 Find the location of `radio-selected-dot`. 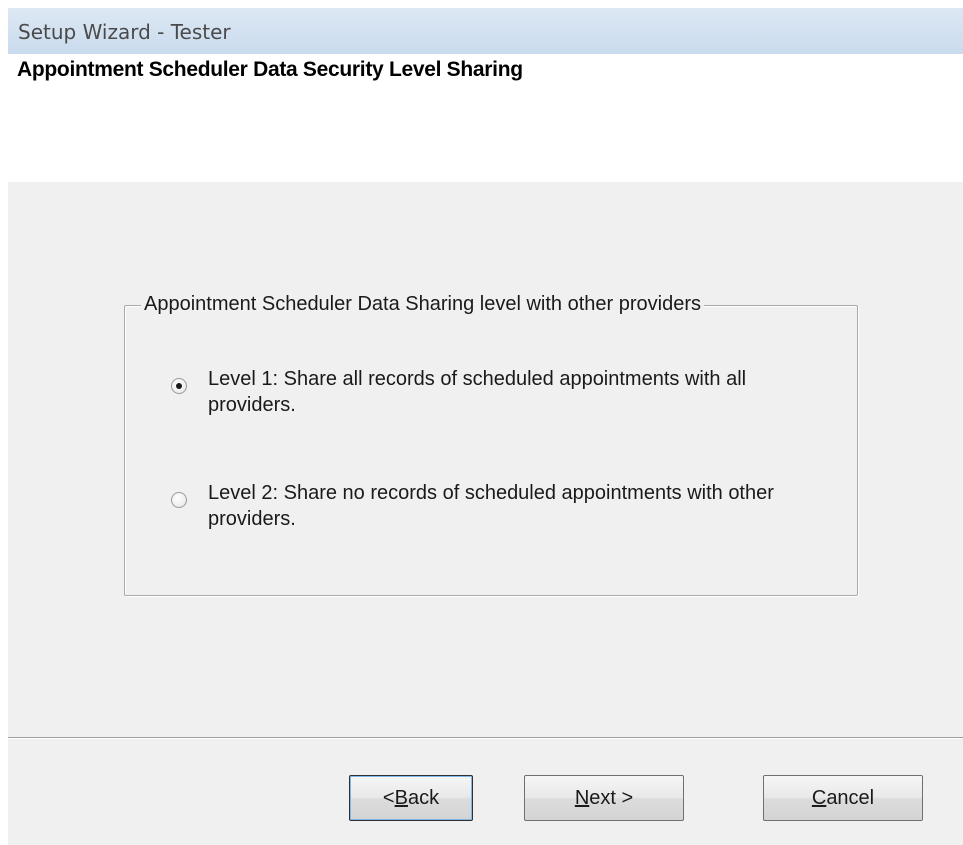

radio-selected-dot is located at coordinates (179, 386).